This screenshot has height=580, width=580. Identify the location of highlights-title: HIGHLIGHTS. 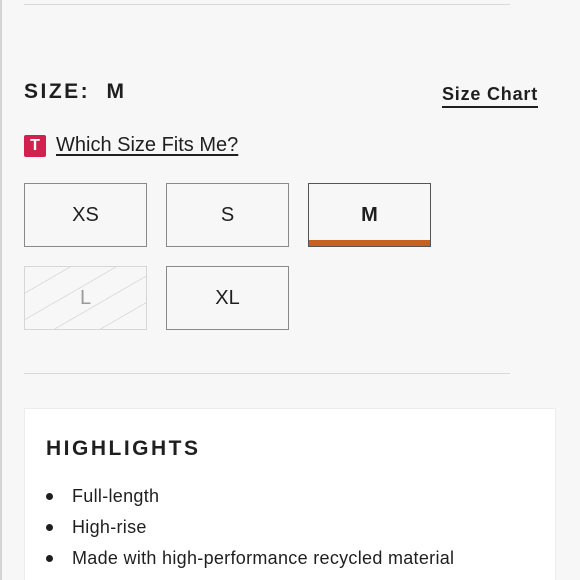
(123, 448).